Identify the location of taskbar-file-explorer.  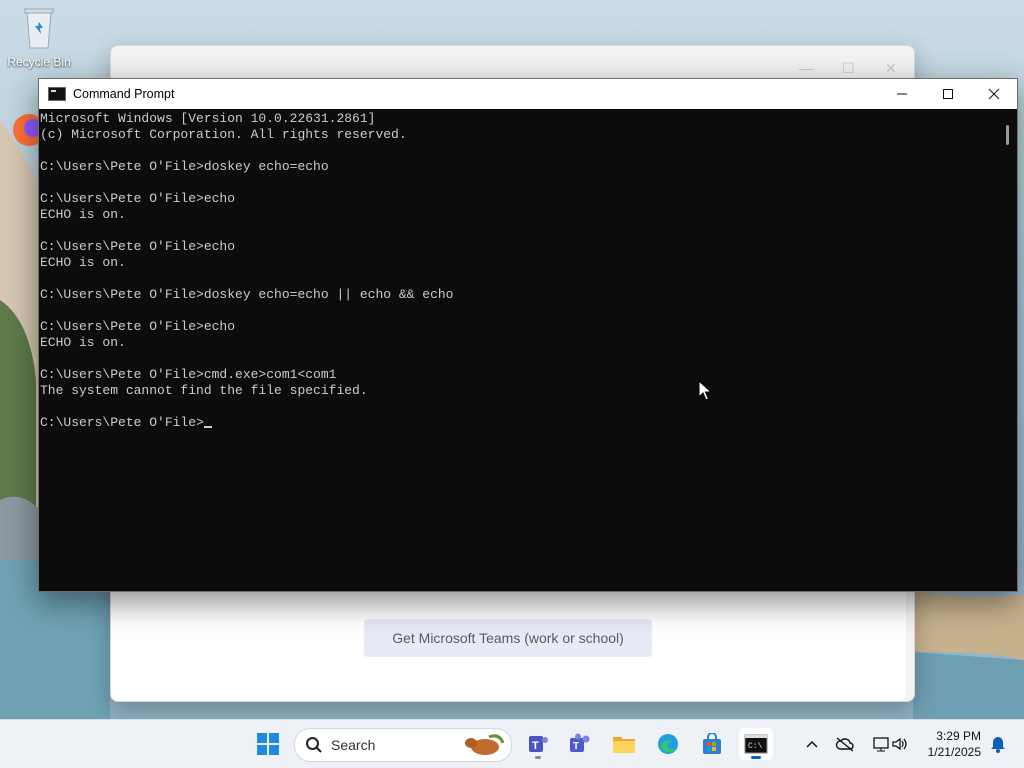
(624, 744).